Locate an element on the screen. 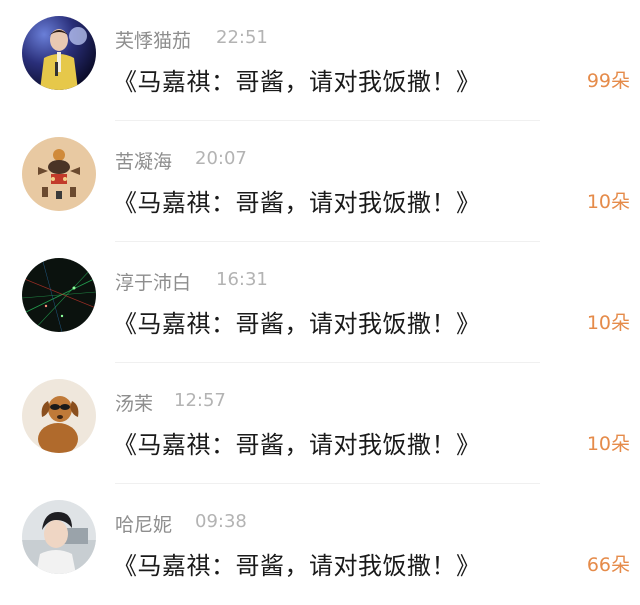 Image resolution: width=640 pixels, height=605 pixels. sender-name: 芙悸猫茄 is located at coordinates (153, 39).